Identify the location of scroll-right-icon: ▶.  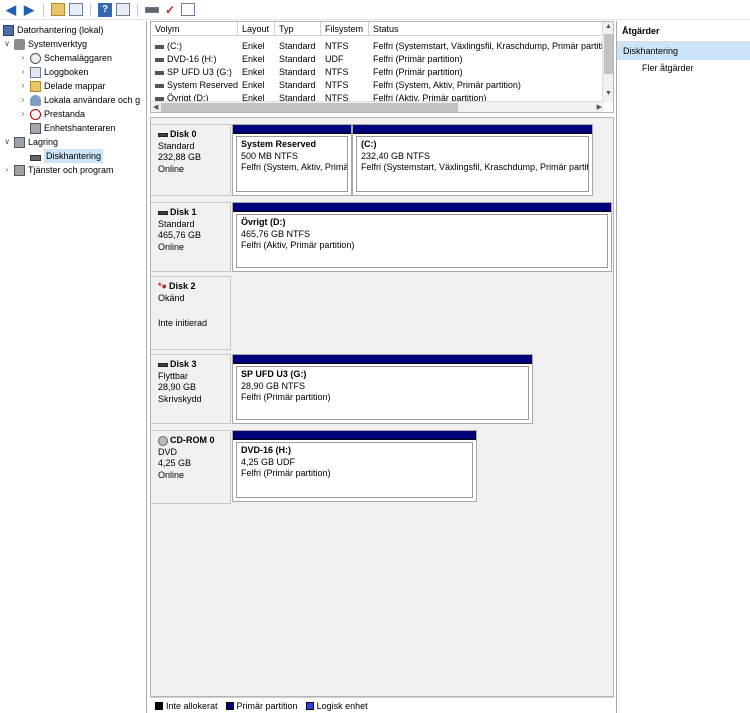
(599, 107).